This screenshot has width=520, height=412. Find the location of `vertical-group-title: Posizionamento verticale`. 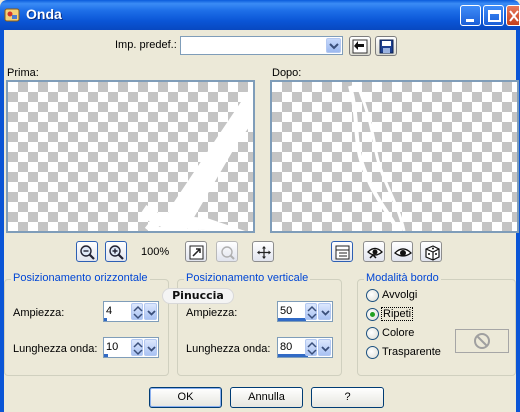

vertical-group-title: Posizionamento verticale is located at coordinates (247, 278).